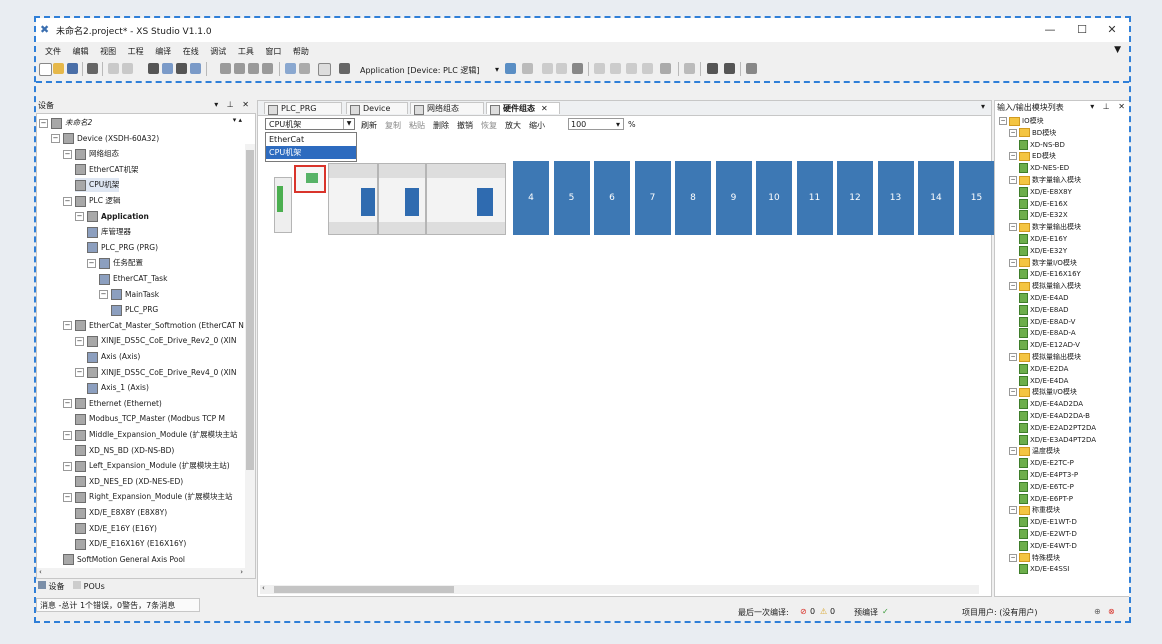  I want to click on module-category: − 数字量输入模块, so click(1045, 180).